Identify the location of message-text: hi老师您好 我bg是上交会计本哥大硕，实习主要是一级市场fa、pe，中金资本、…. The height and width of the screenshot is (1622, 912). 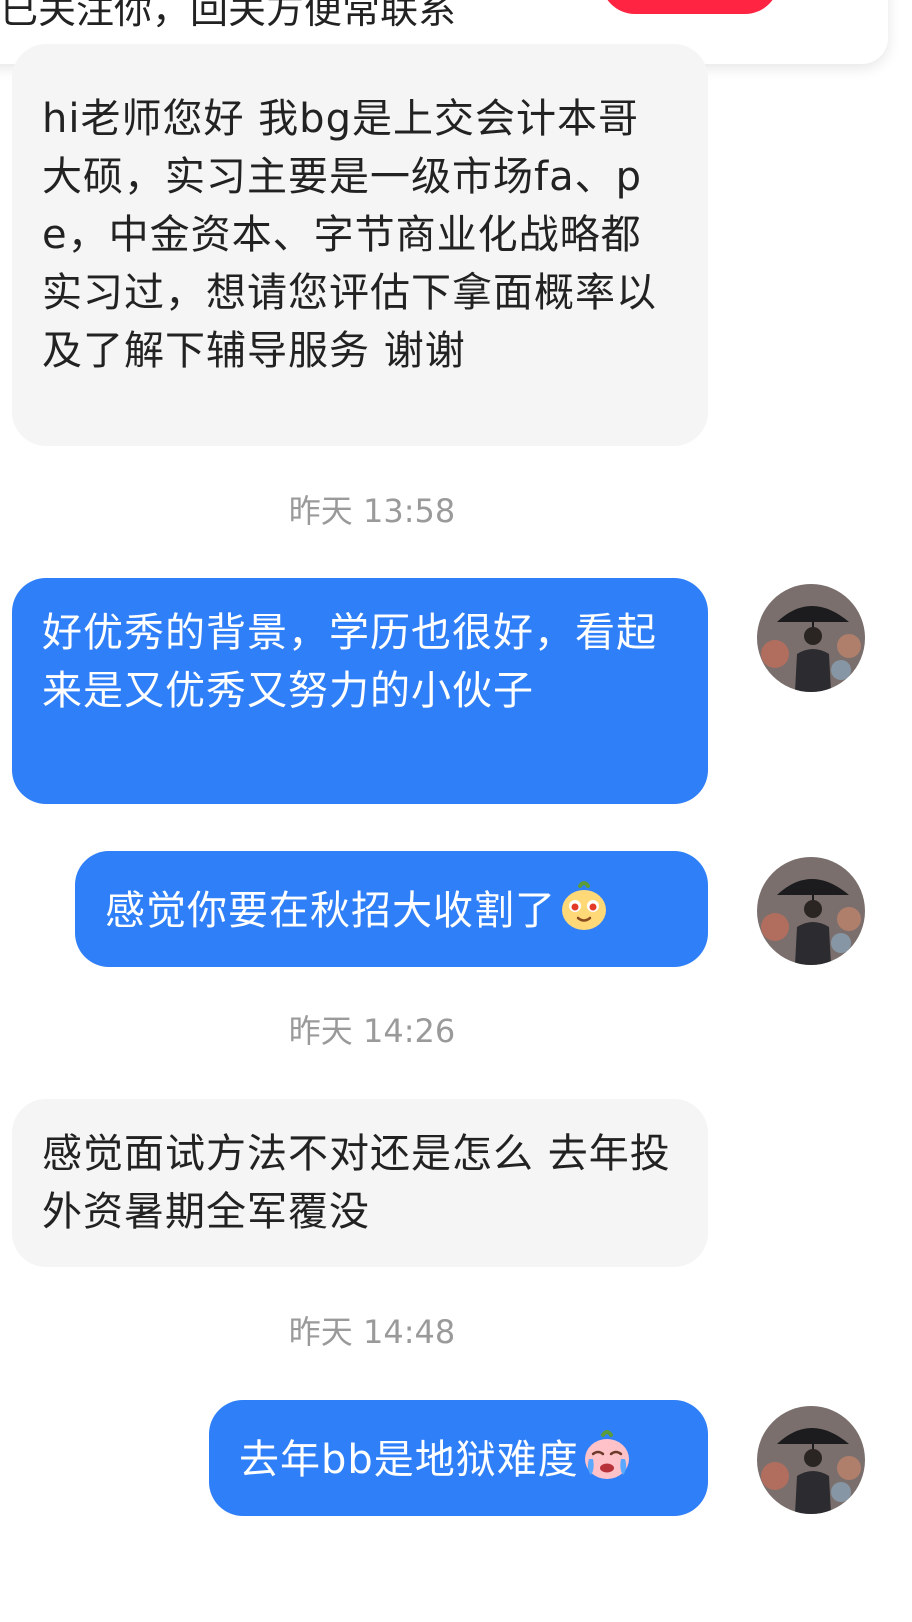
(349, 235).